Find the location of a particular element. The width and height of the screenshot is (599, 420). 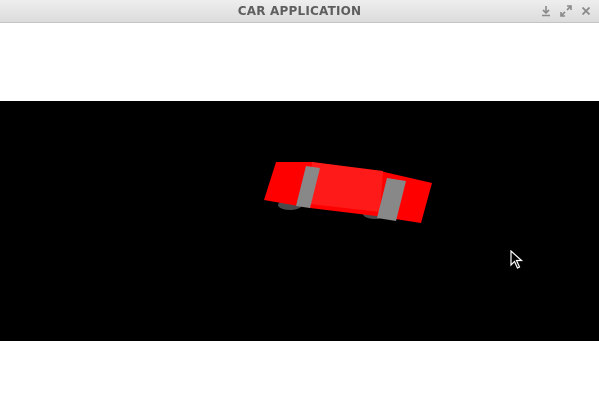

minimize-button is located at coordinates (546, 11).